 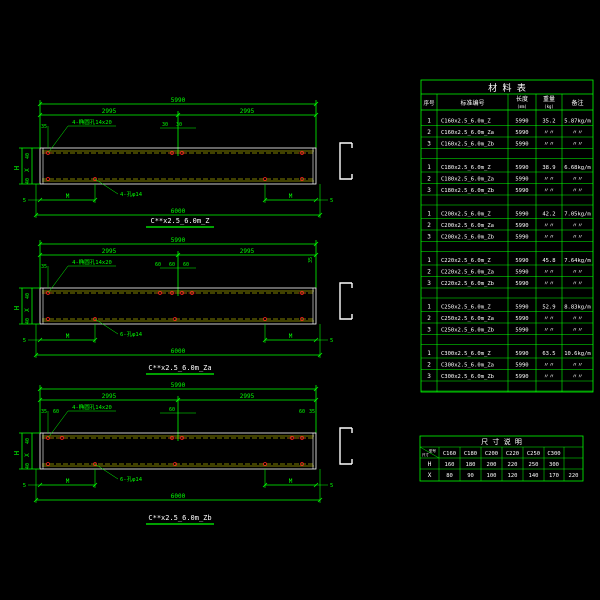 I want to click on cell-name: C160x2.5_6.0m_Z, so click(x=466, y=122).